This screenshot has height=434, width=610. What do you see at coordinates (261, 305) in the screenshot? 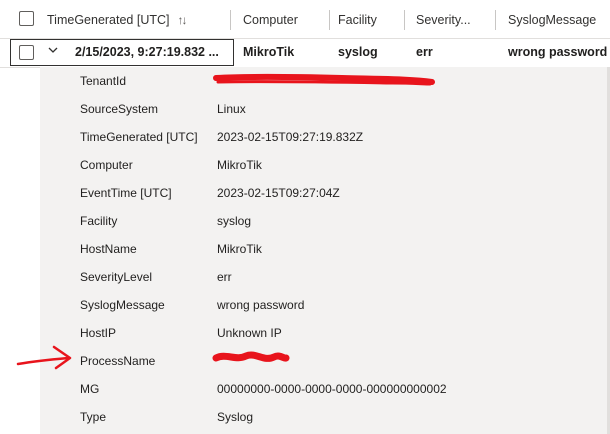
I see `detail-value: wrong password` at bounding box center [261, 305].